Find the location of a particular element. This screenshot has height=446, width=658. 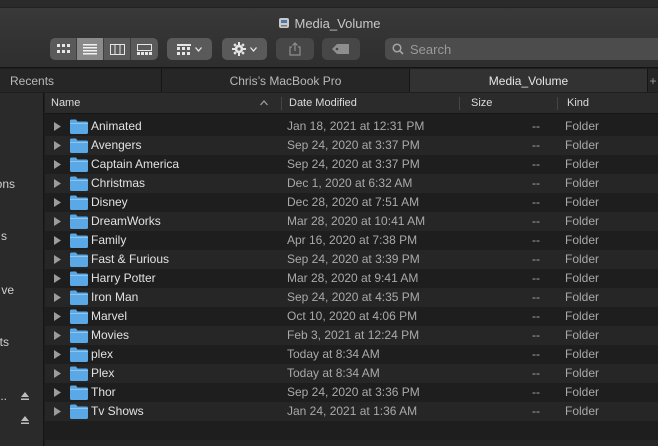

list-icon is located at coordinates (90, 48).